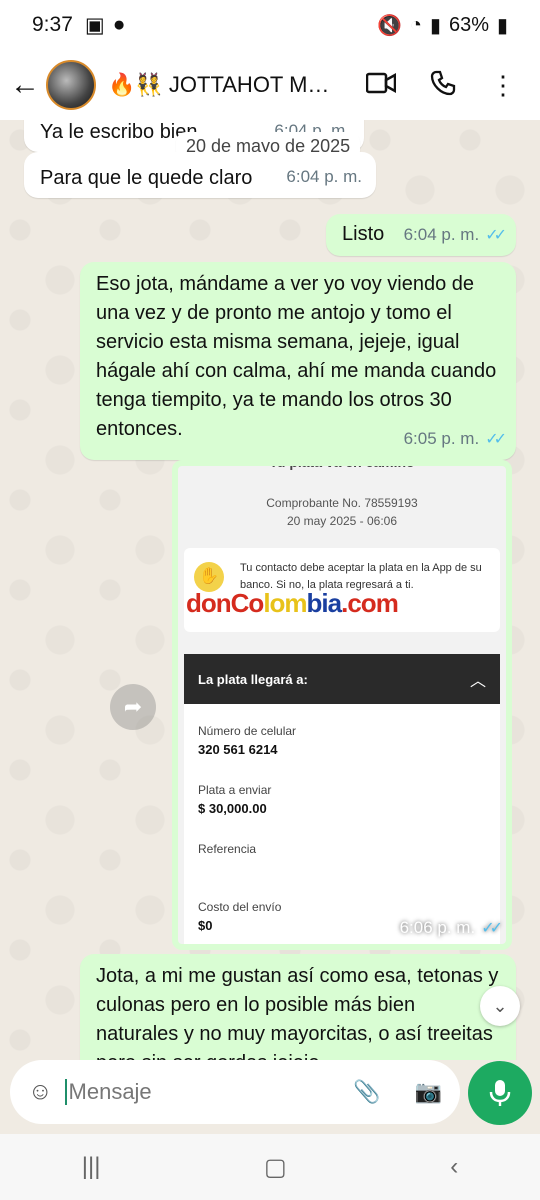 The height and width of the screenshot is (1200, 540). I want to click on phone-label: Número de celular, so click(247, 731).